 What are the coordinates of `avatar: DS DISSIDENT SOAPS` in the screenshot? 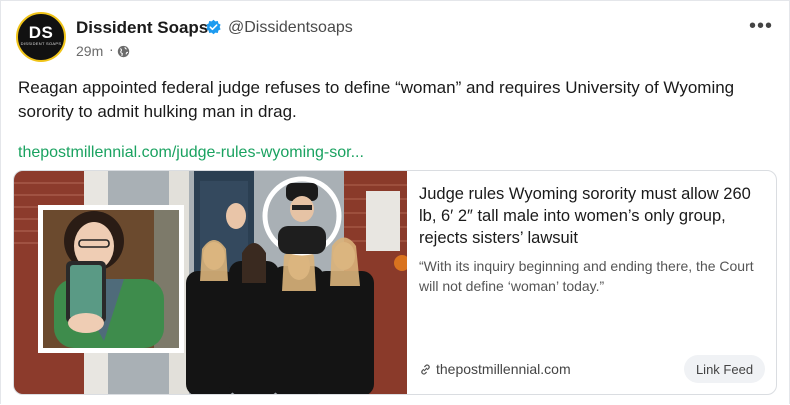 It's located at (41, 37).